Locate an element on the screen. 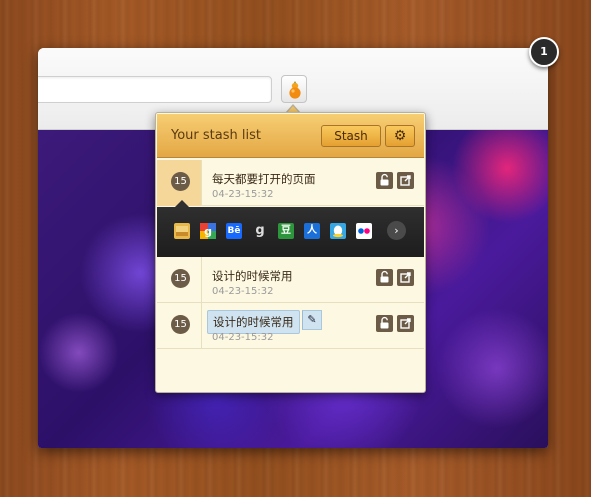 This screenshot has height=497, width=591. renren-icon: 人 is located at coordinates (312, 231).